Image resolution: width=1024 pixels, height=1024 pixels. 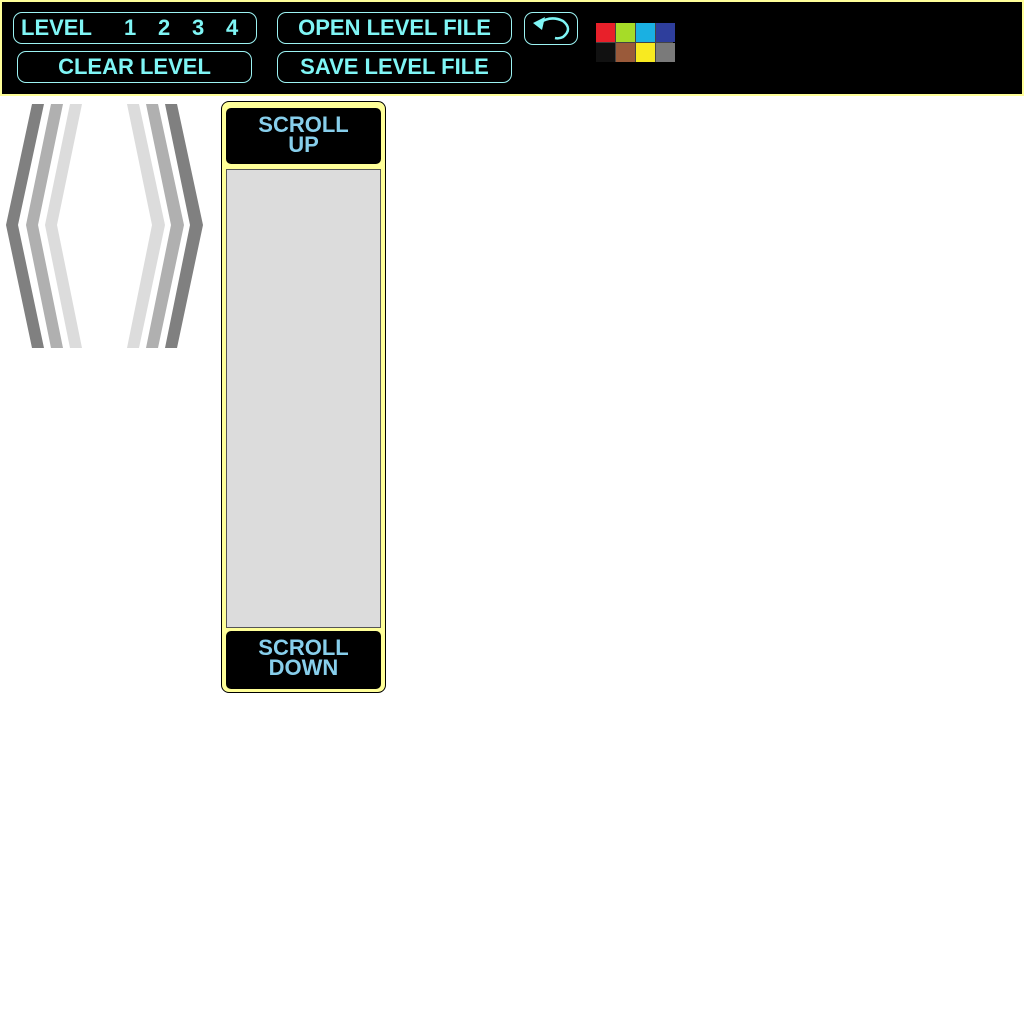 I want to click on scroll-panel: SCROLL UP SCROLL DOWN, so click(x=303, y=397).